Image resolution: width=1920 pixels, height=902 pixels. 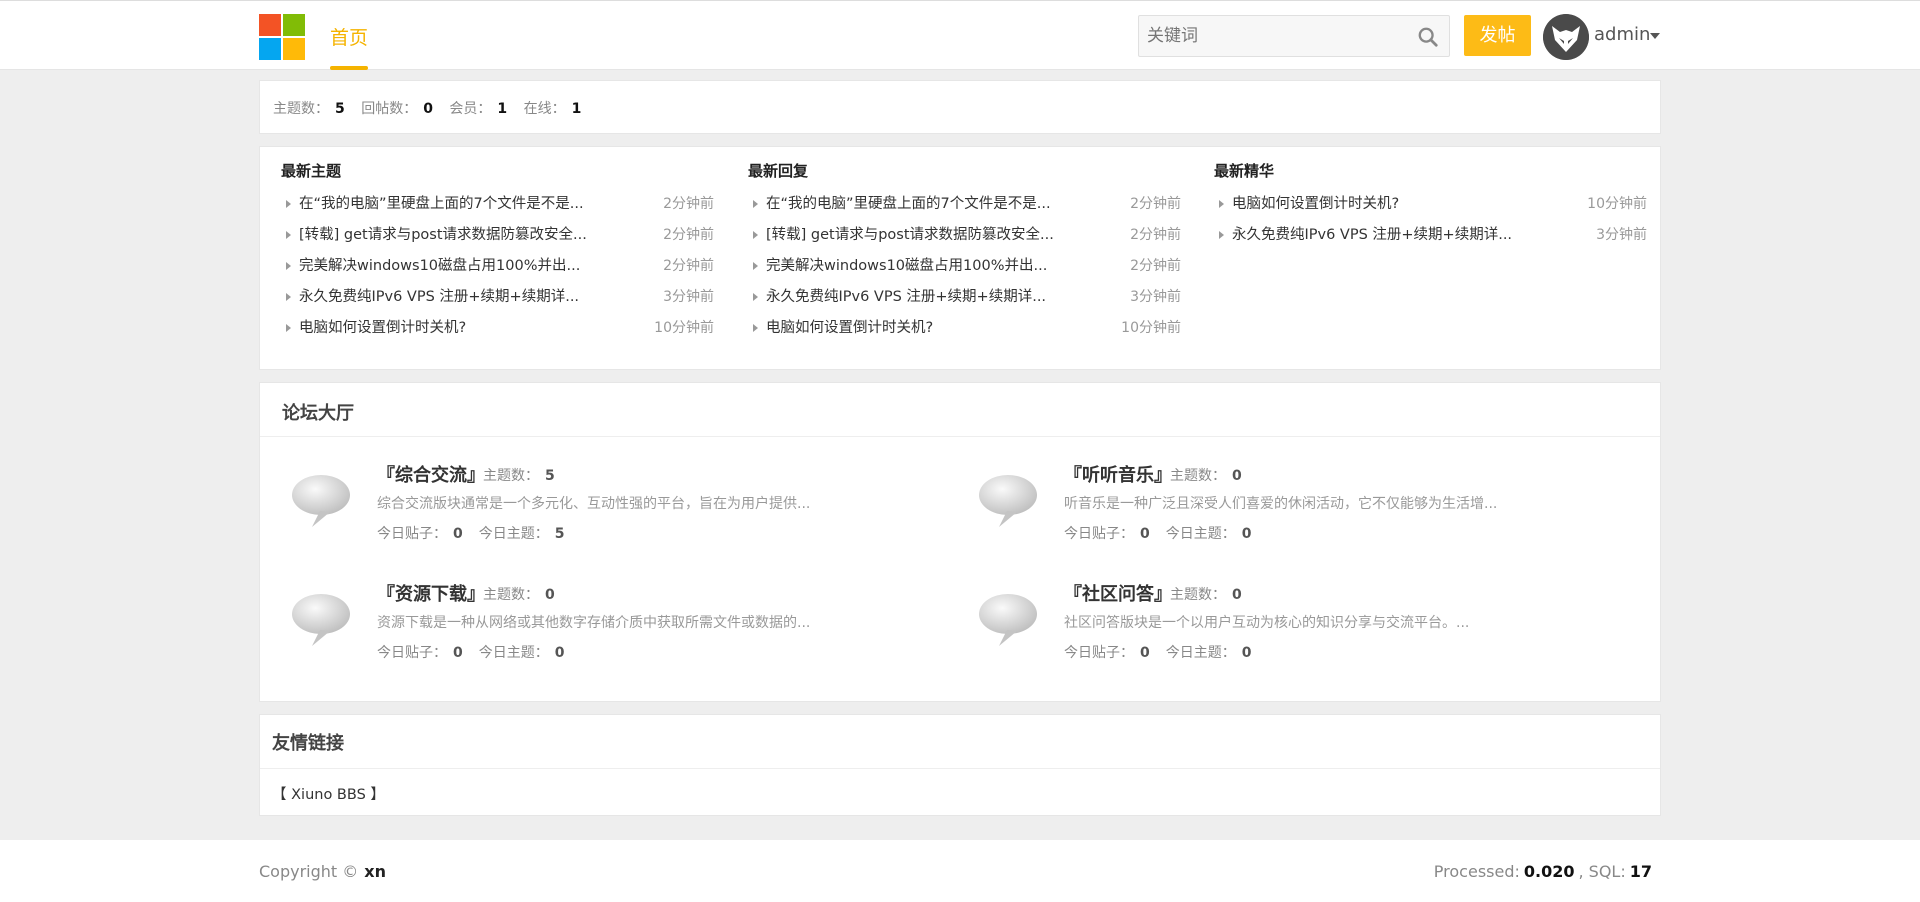 I want to click on stat-members-value: 1, so click(x=502, y=109).